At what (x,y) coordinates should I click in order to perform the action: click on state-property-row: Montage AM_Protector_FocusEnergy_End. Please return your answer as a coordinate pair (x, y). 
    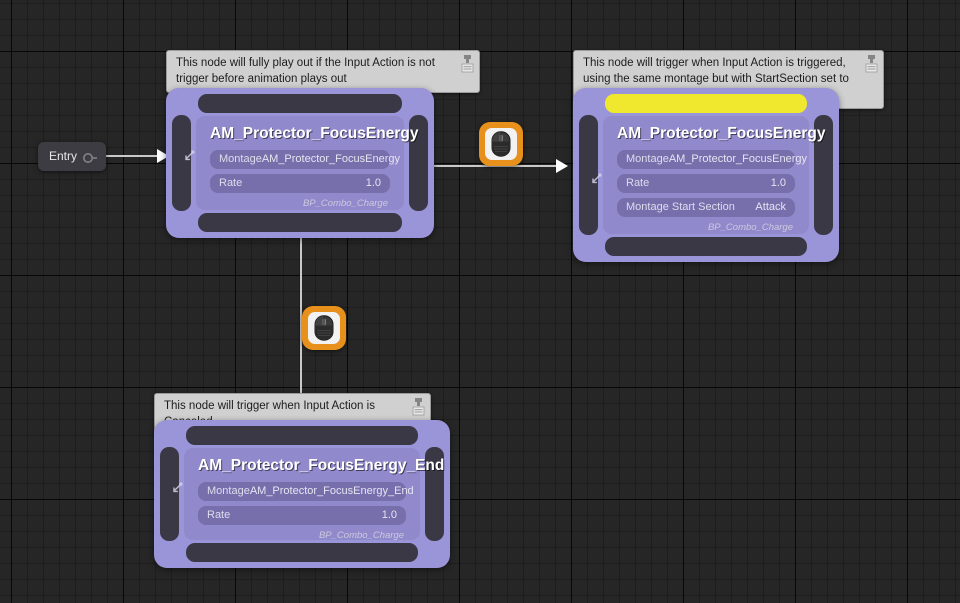
    Looking at the image, I should click on (306, 491).